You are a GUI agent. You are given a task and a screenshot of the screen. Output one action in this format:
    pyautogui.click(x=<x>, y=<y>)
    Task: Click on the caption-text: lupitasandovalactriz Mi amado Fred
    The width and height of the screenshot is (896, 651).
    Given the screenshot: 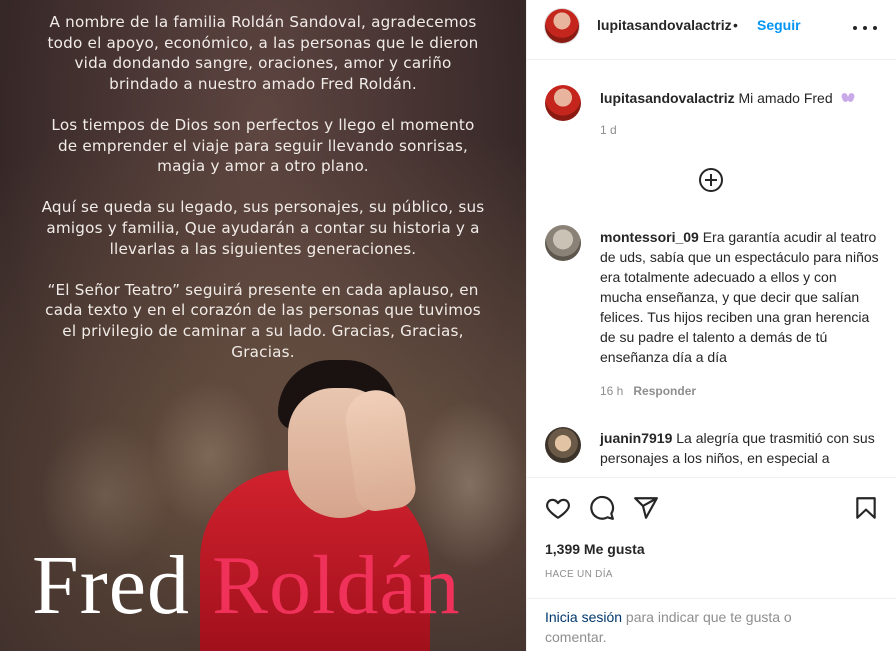 What is the action you would take?
    pyautogui.click(x=740, y=98)
    